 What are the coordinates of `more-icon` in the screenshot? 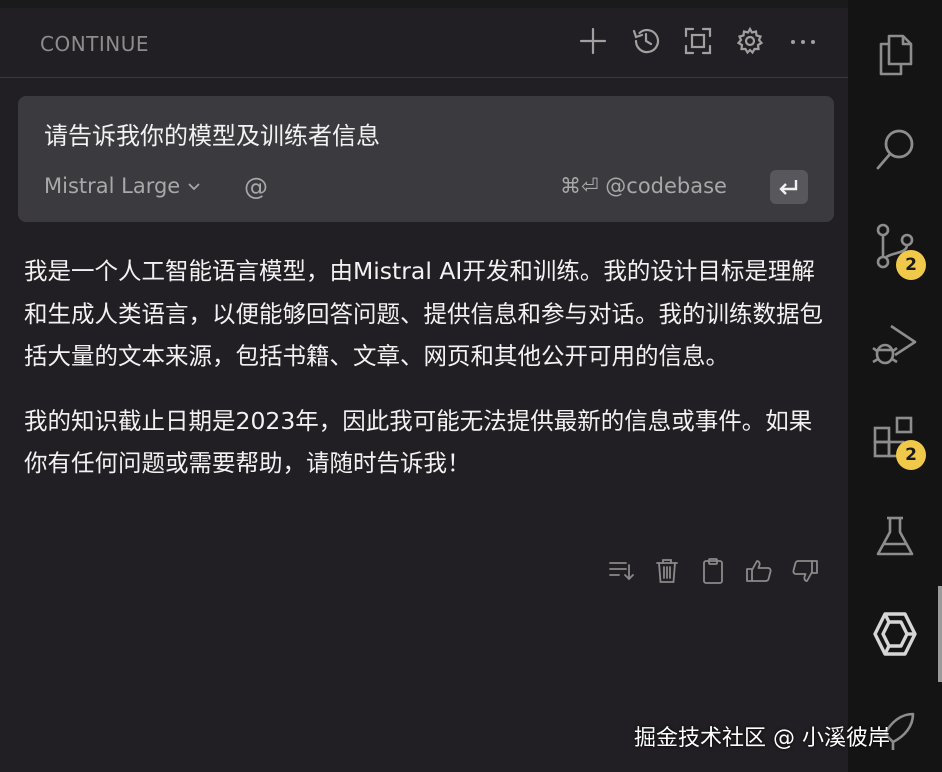 It's located at (803, 41).